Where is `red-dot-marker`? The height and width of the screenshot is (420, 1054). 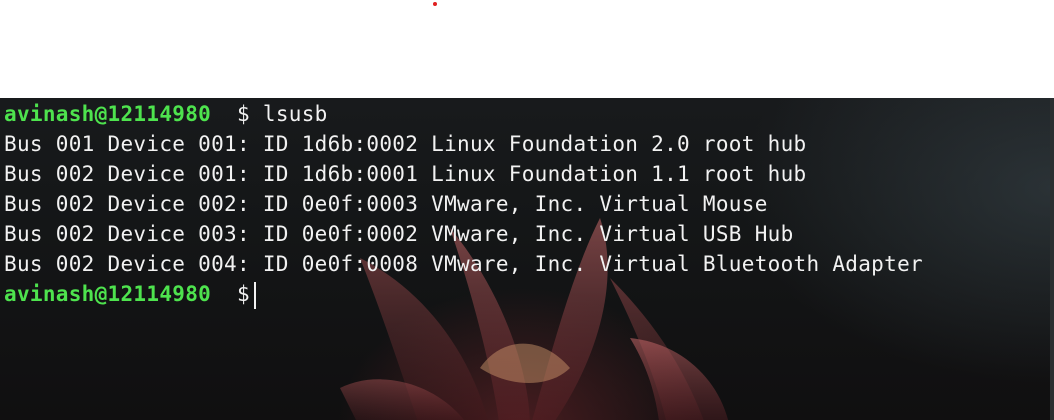 red-dot-marker is located at coordinates (435, 4).